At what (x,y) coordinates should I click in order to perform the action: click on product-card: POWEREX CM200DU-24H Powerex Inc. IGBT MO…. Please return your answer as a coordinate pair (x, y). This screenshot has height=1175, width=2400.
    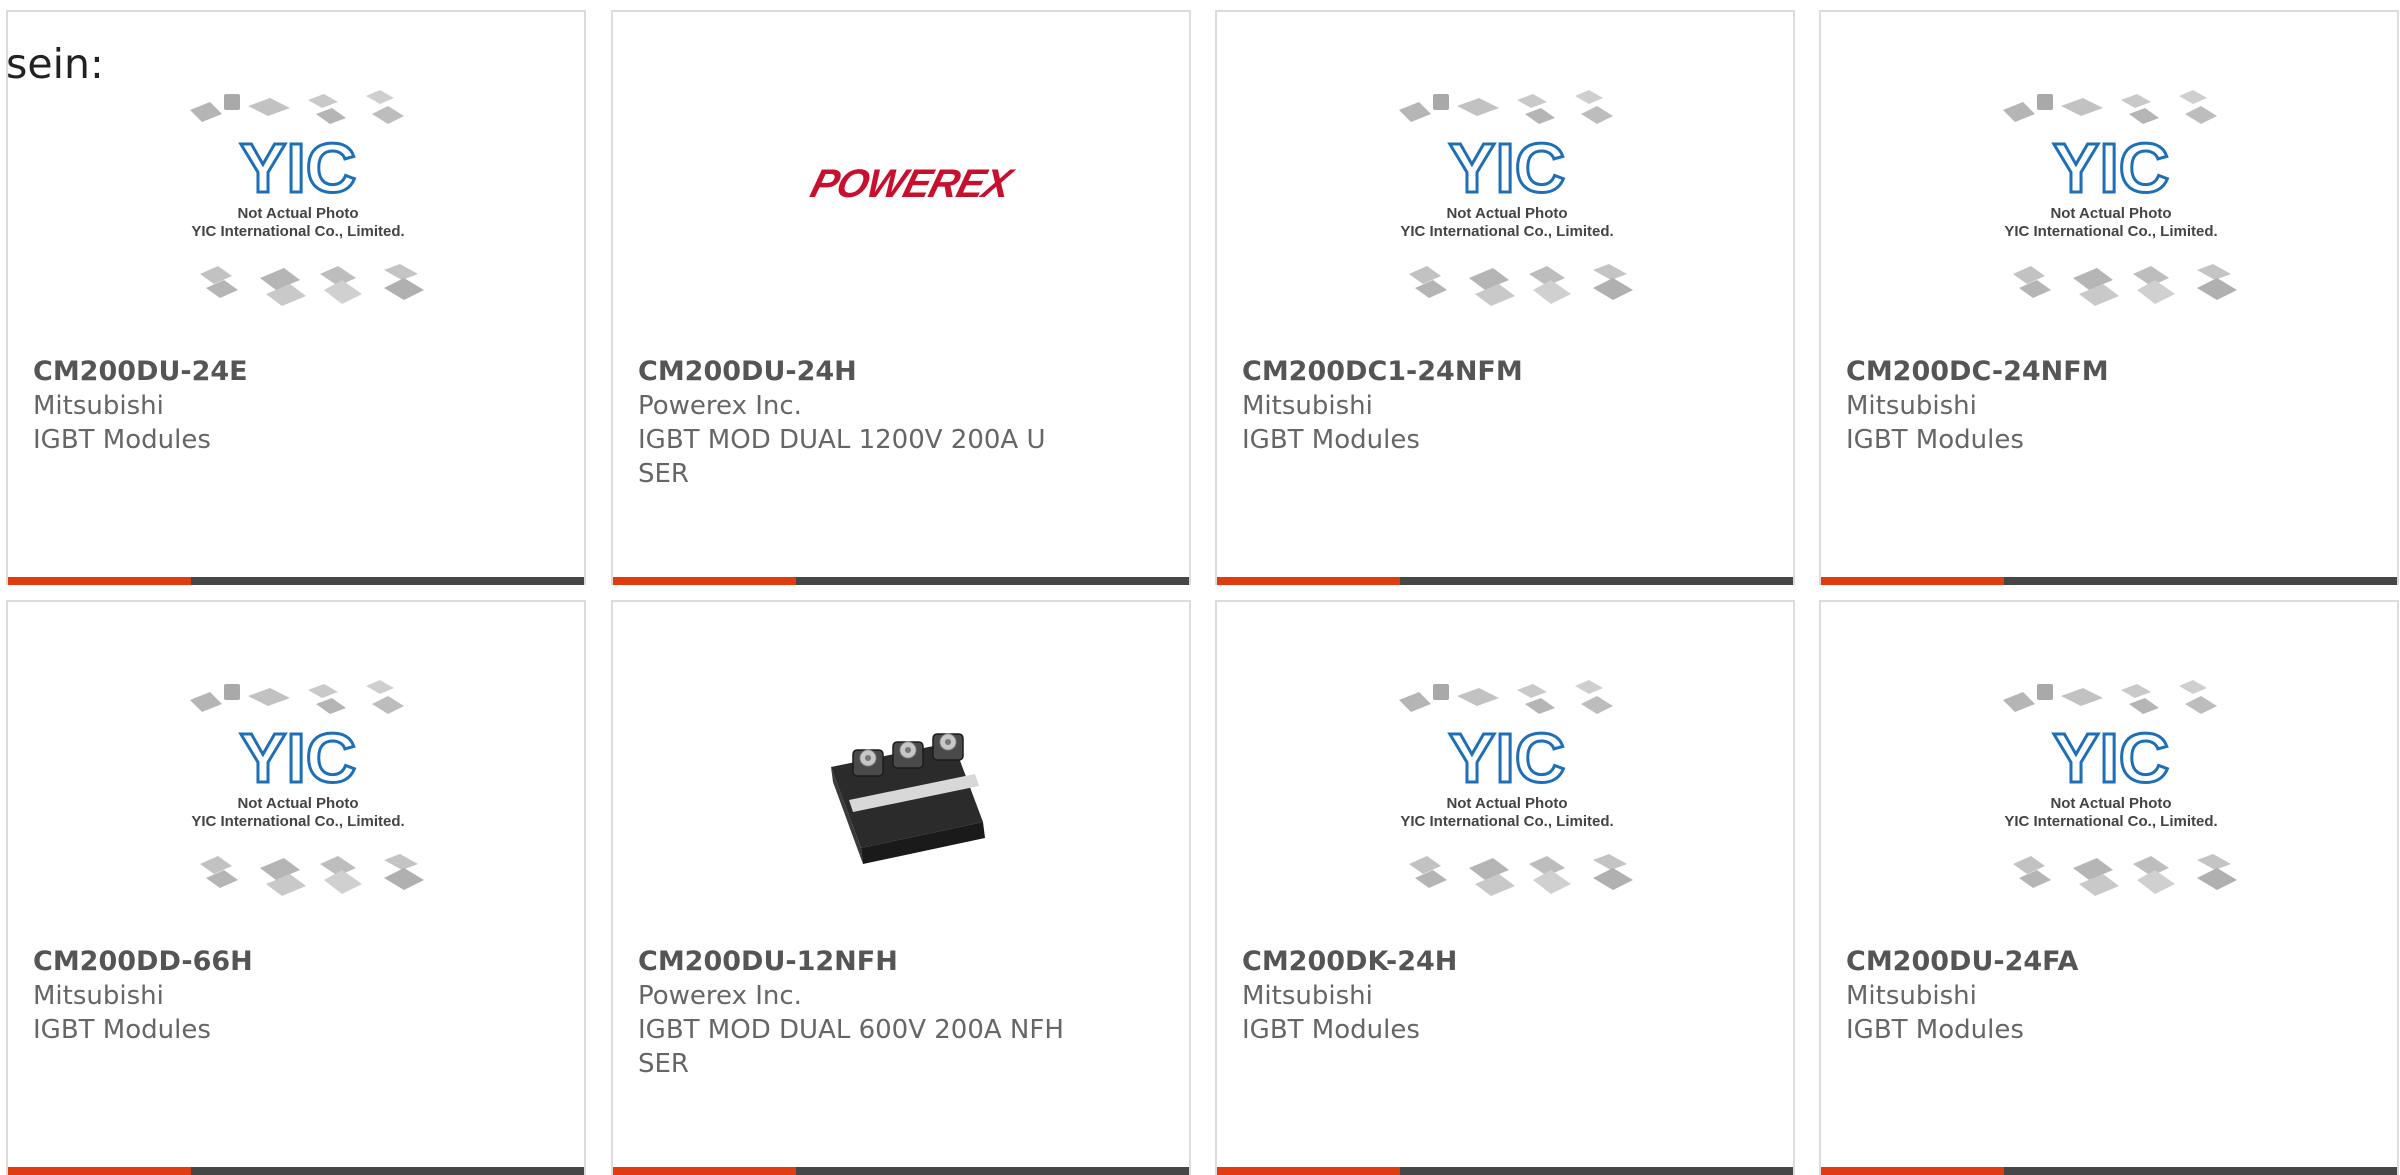
    Looking at the image, I should click on (901, 297).